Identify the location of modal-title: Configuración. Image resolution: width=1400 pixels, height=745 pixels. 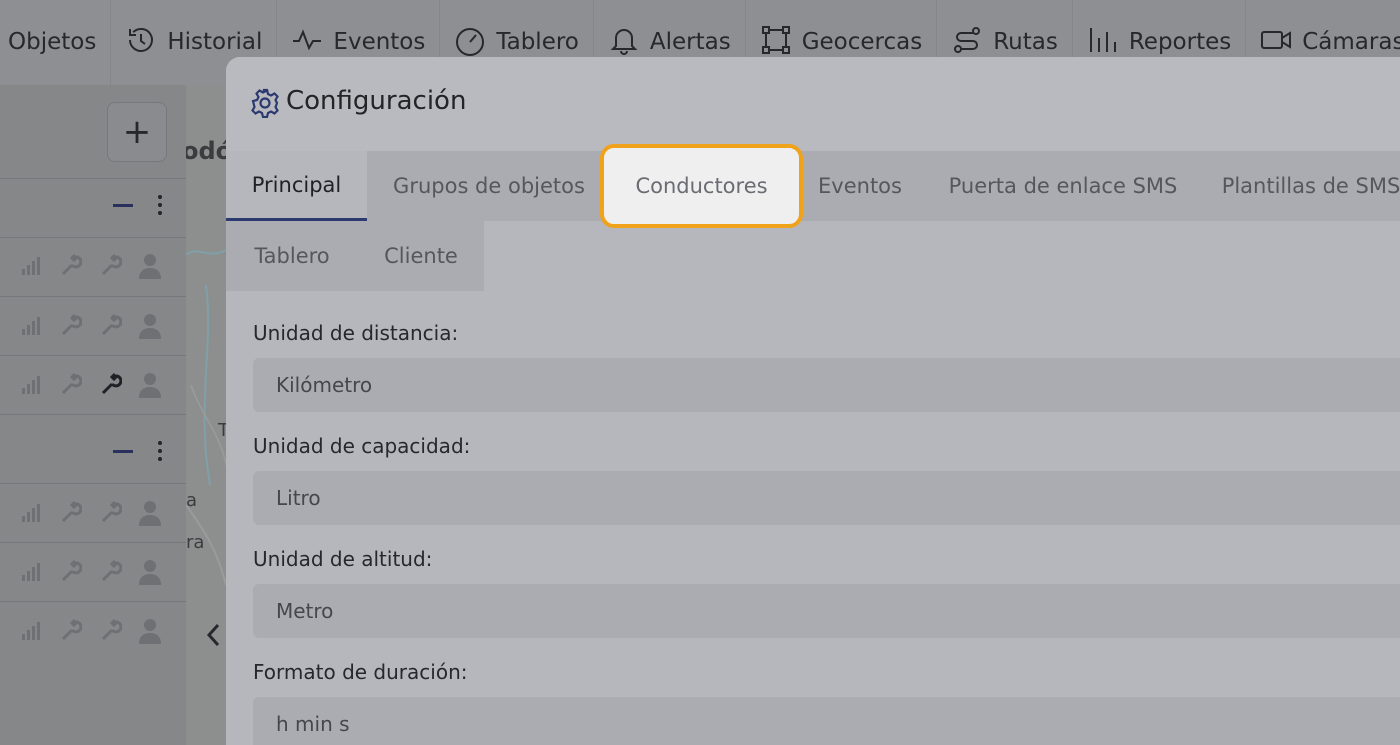
(376, 101).